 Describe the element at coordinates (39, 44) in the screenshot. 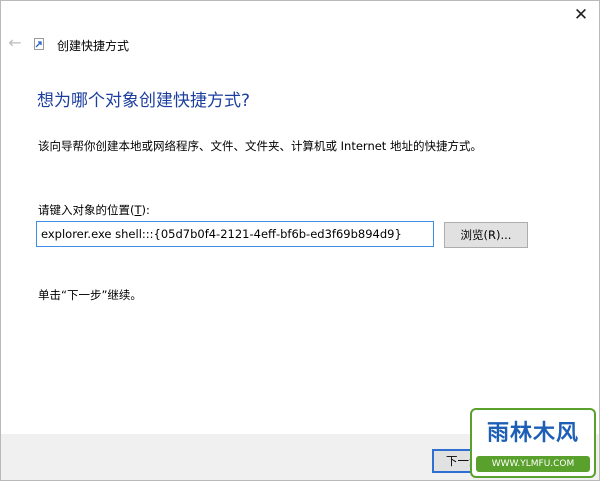

I see `shortcut-icon` at that location.